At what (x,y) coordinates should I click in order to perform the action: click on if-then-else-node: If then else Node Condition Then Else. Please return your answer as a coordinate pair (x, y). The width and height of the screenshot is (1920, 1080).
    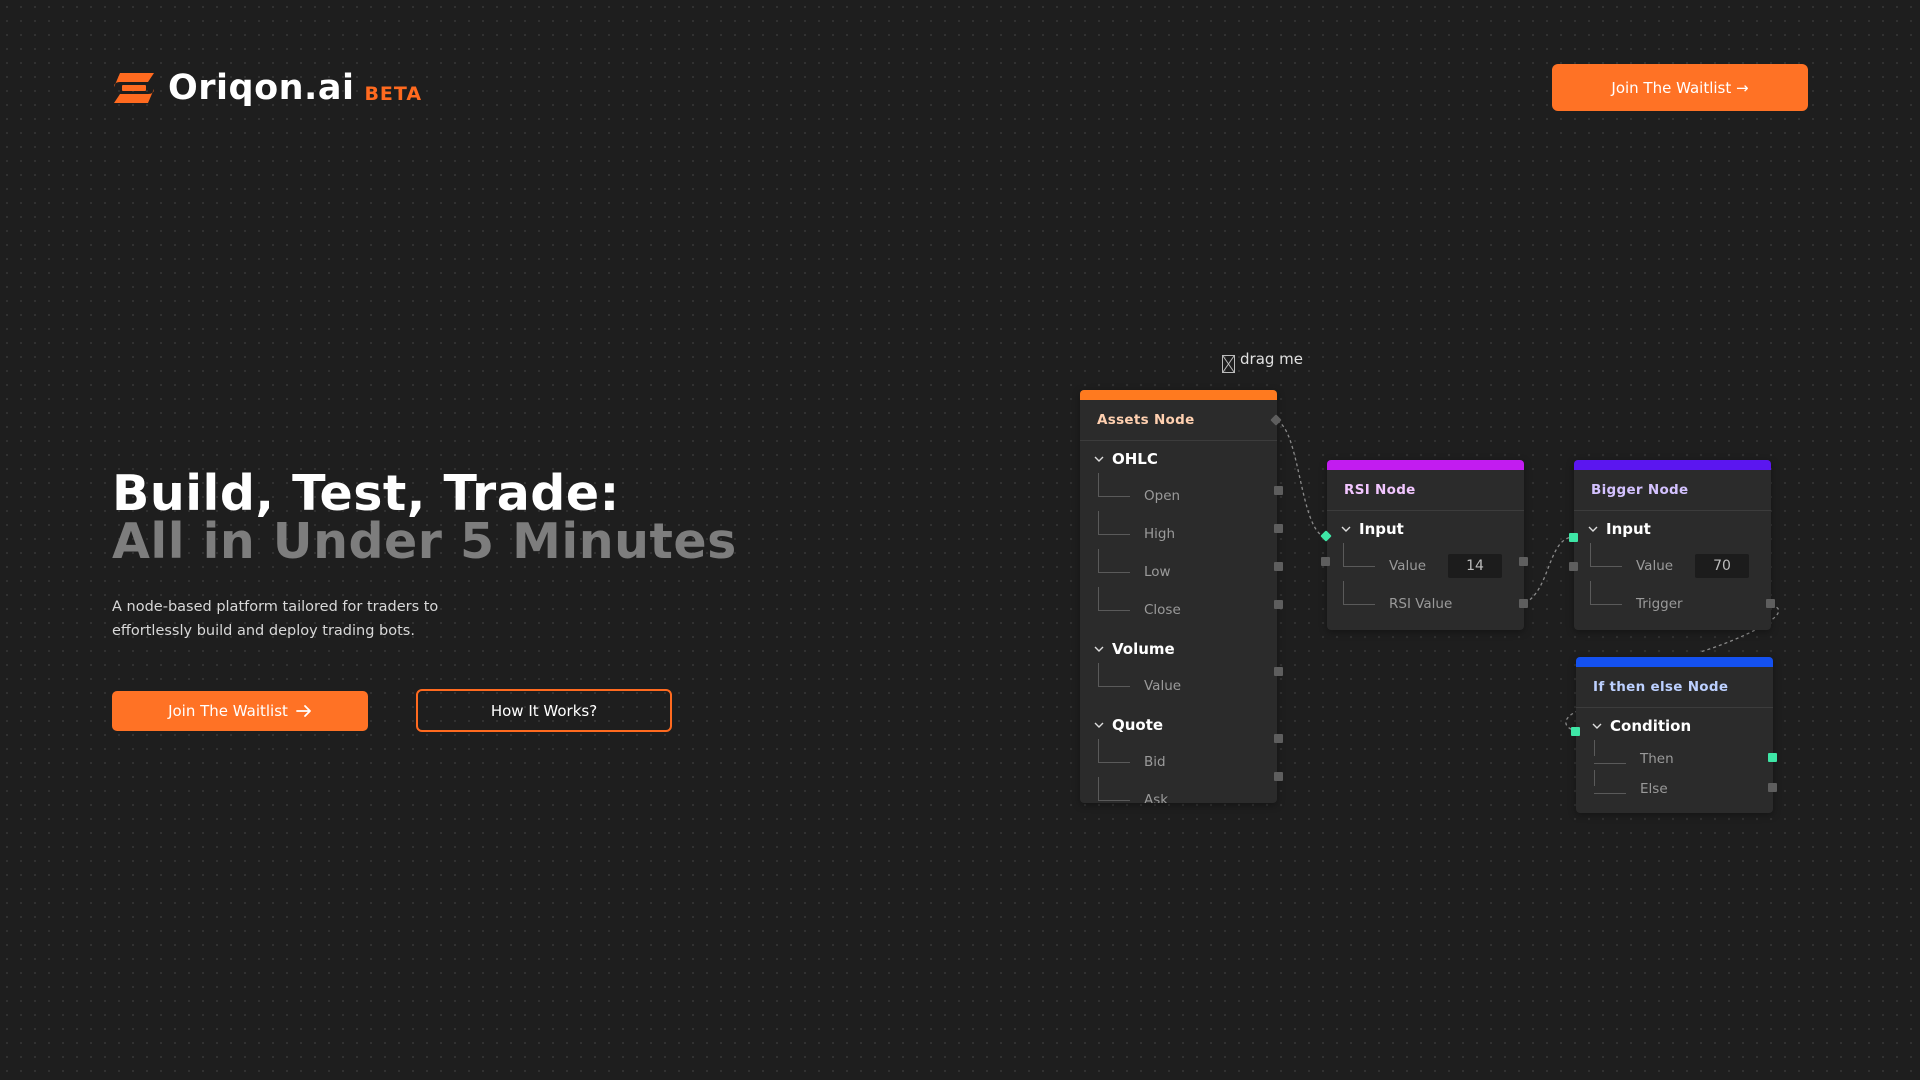
    Looking at the image, I should click on (1674, 735).